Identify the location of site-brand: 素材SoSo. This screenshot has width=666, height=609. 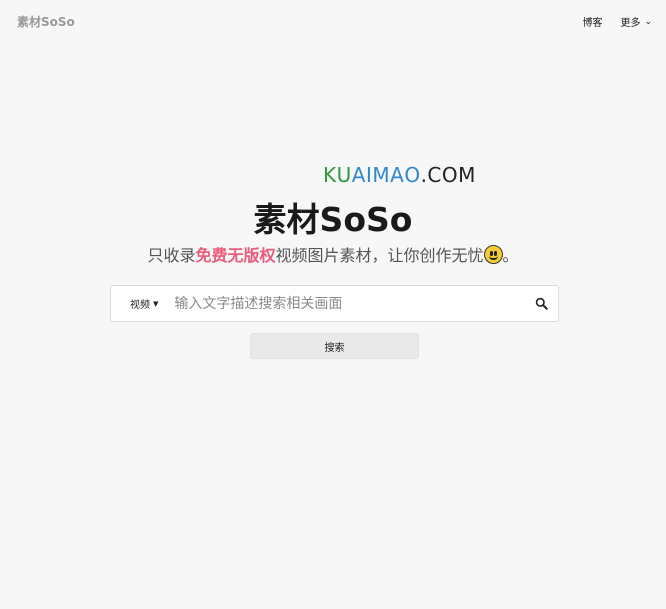
(46, 21).